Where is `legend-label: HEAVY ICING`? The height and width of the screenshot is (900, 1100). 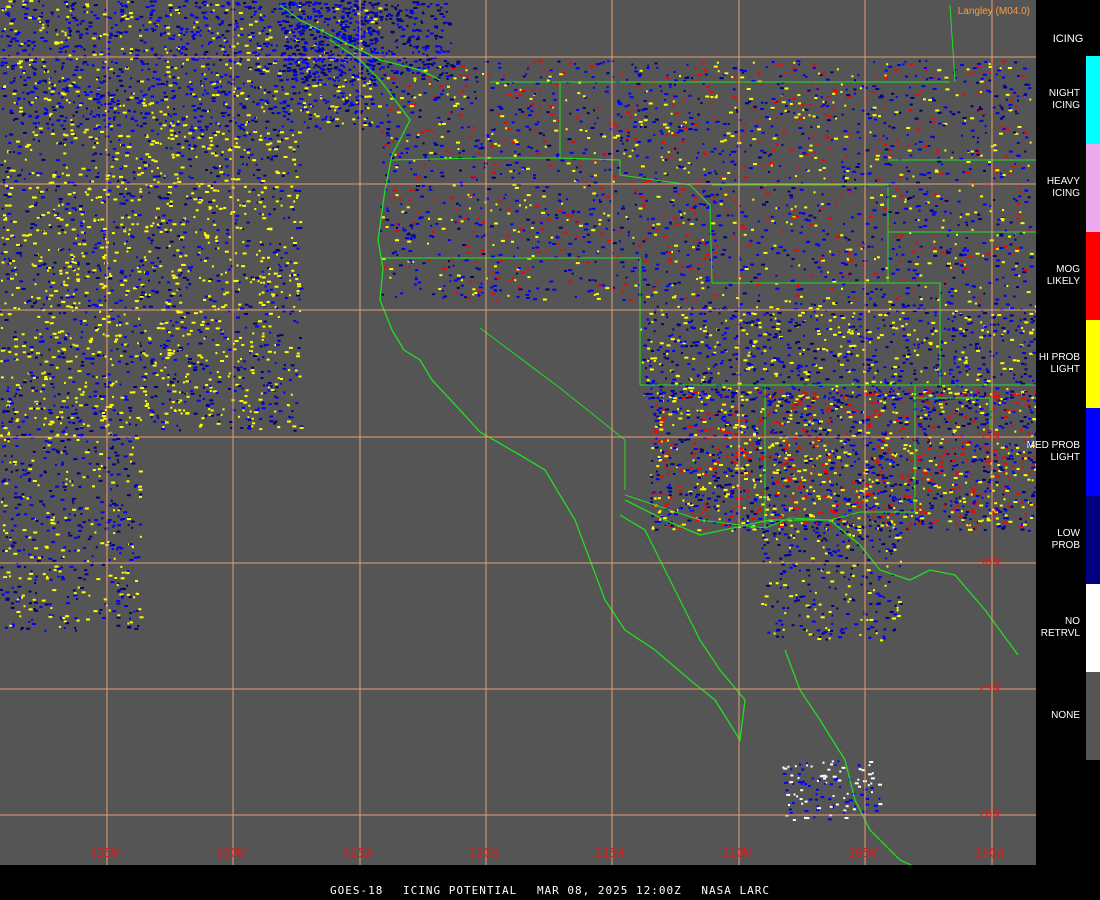
legend-label: HEAVY ICING is located at coordinates (1063, 187).